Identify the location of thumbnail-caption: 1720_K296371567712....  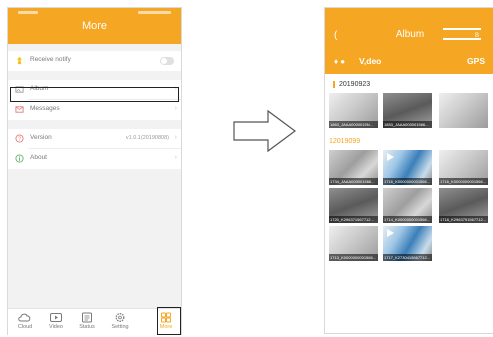
(353, 219).